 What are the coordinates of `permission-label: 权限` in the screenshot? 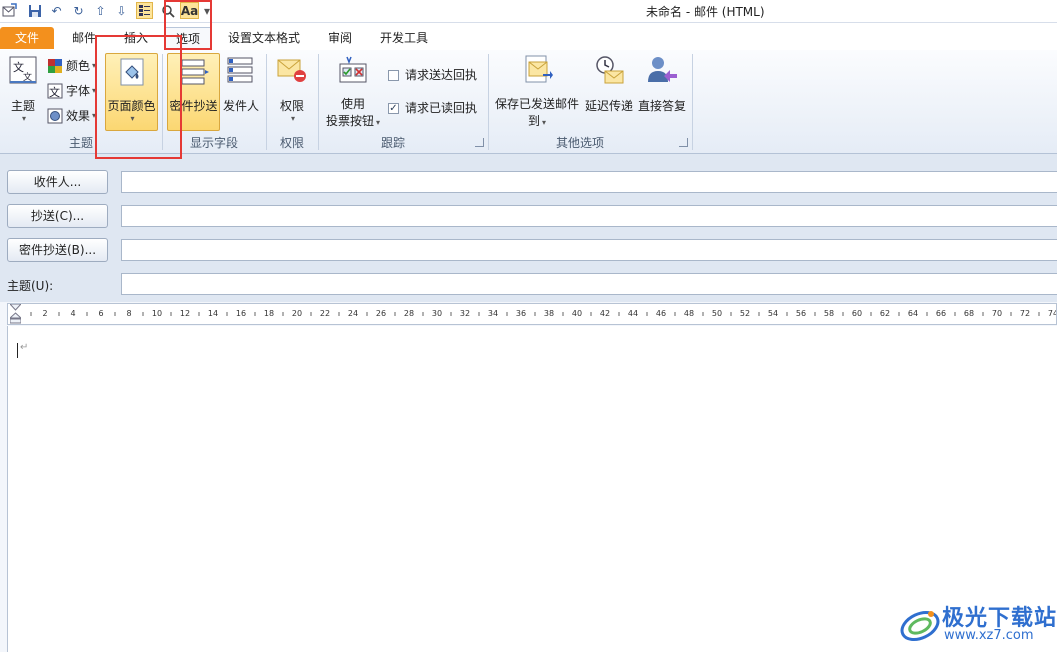 It's located at (291, 106).